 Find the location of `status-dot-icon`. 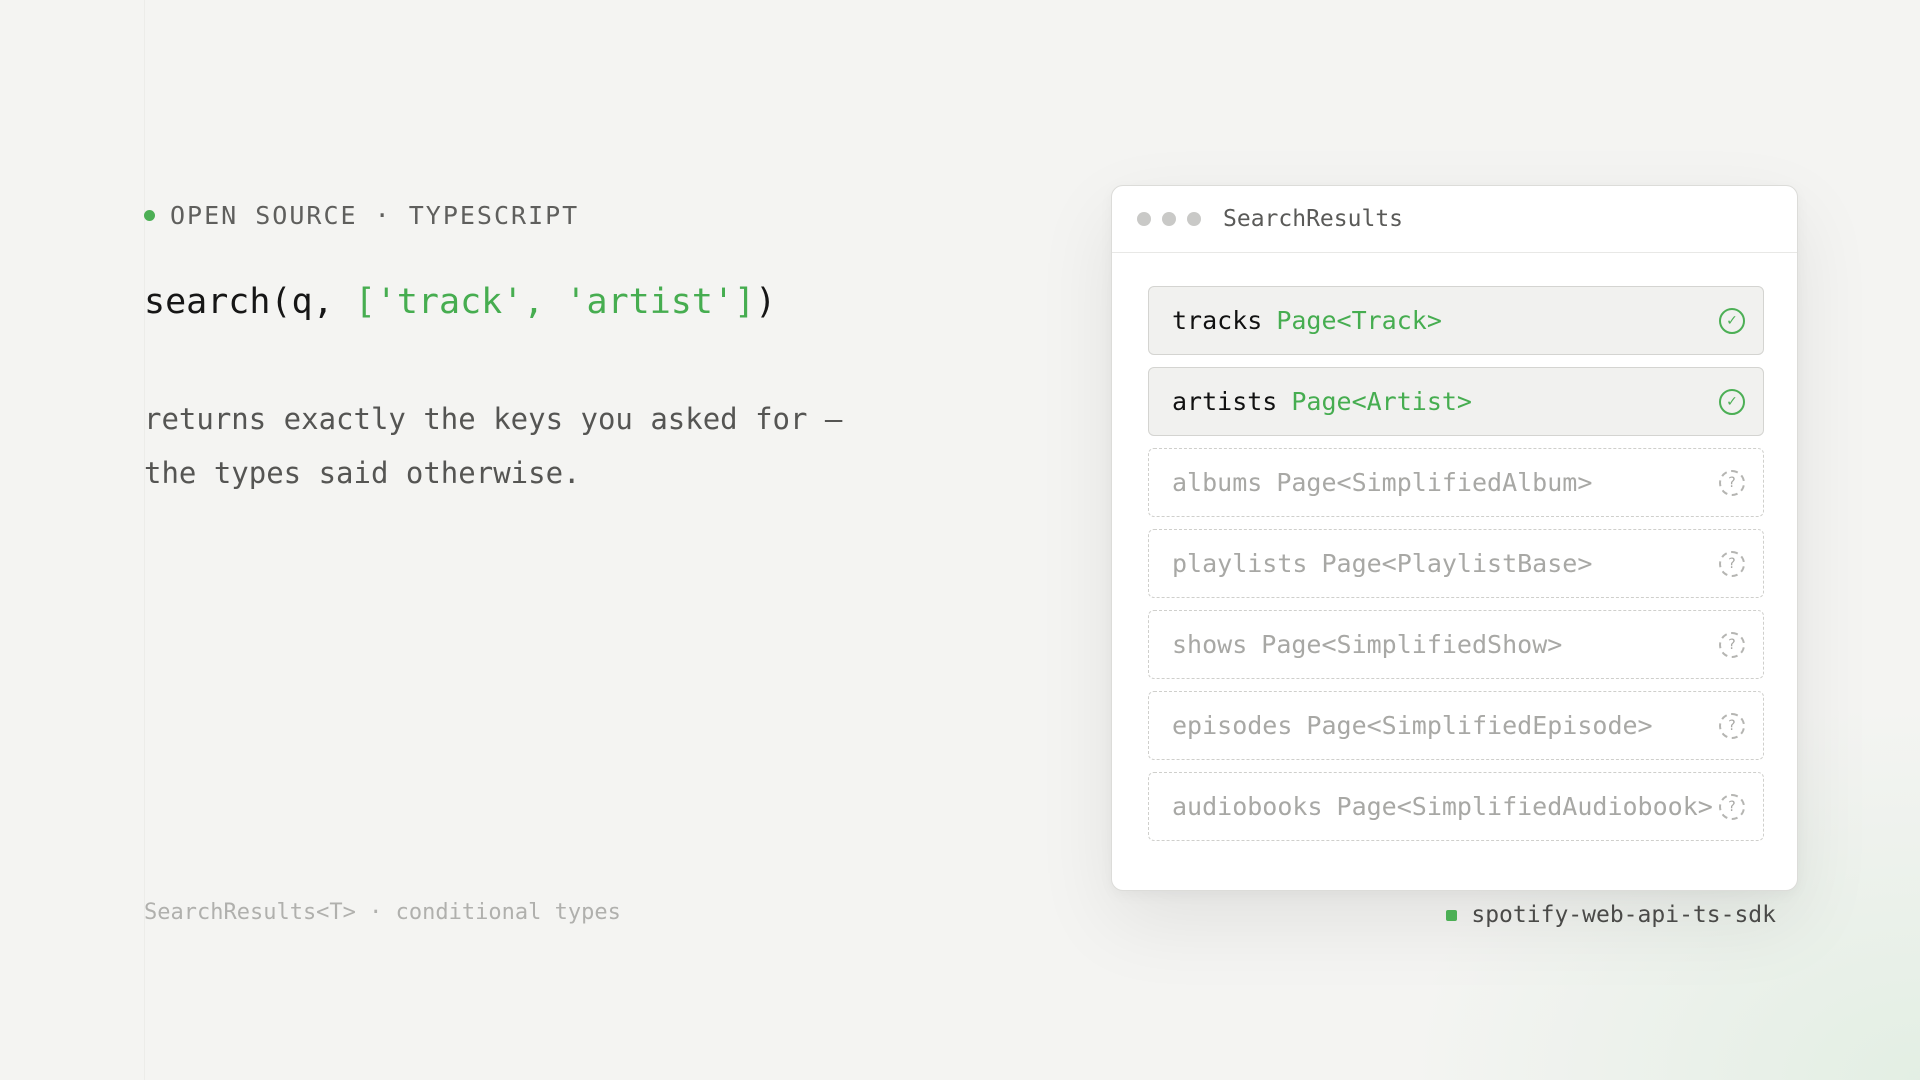

status-dot-icon is located at coordinates (149, 215).